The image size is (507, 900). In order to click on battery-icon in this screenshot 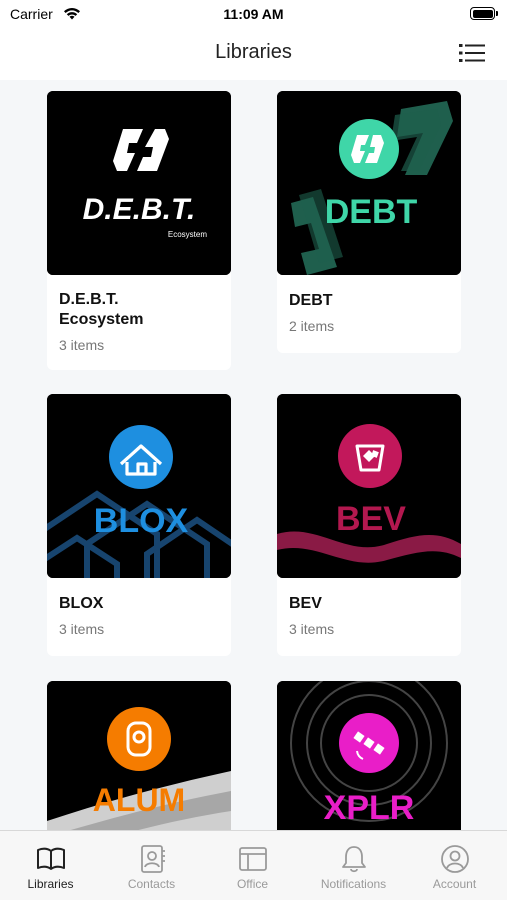, I will do `click(484, 13)`.